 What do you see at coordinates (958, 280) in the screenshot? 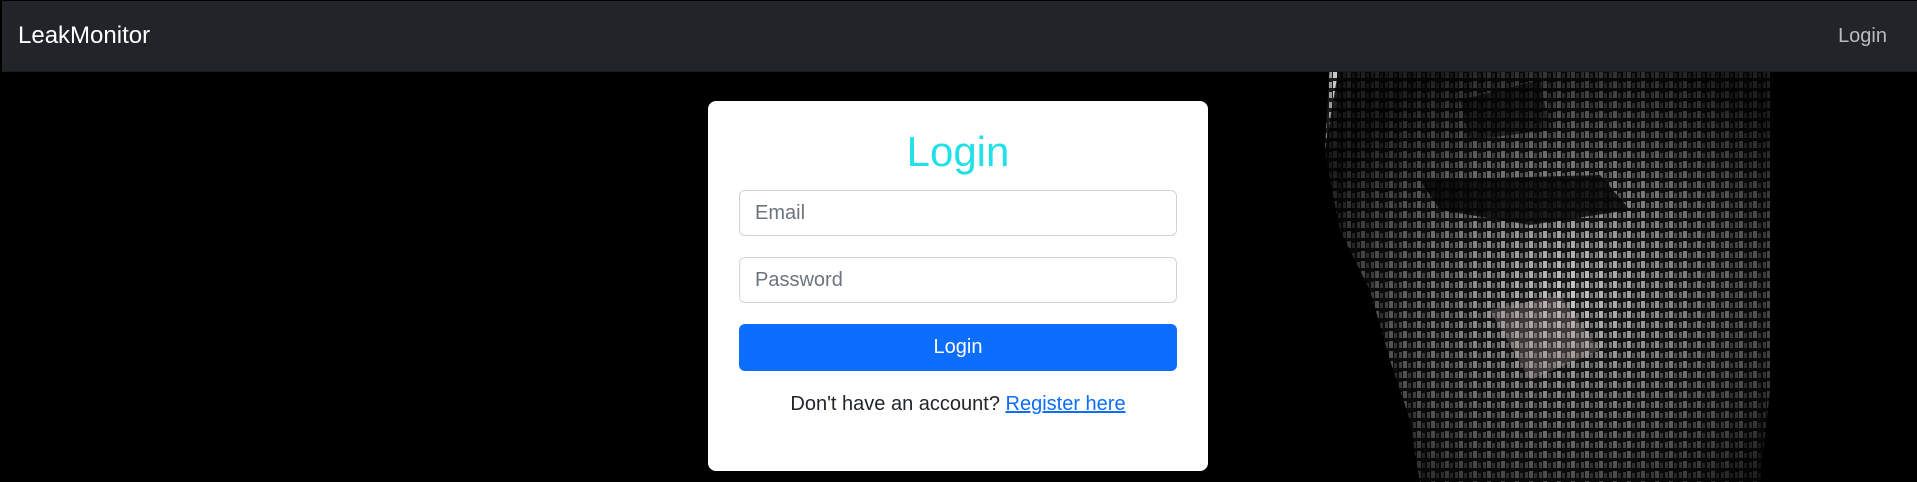
I see `password-input` at bounding box center [958, 280].